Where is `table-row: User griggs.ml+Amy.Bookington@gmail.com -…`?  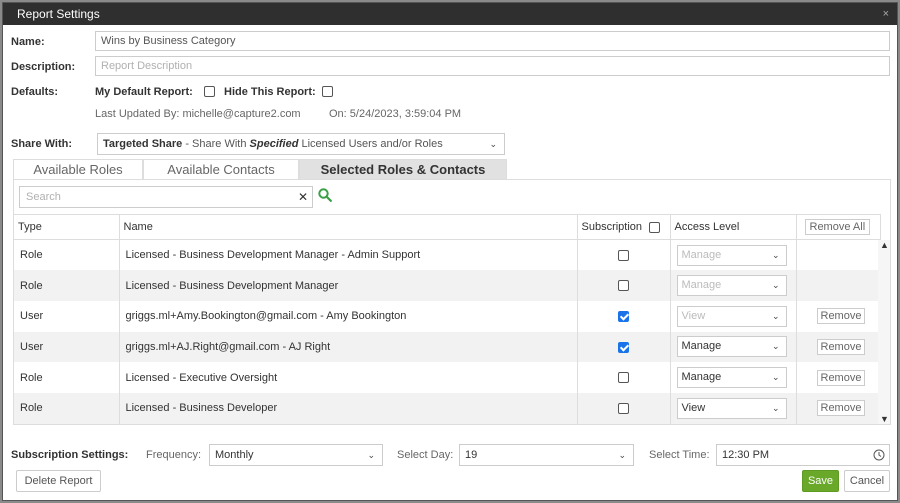
table-row: User griggs.ml+Amy.Bookington@gmail.com -… is located at coordinates (447, 316).